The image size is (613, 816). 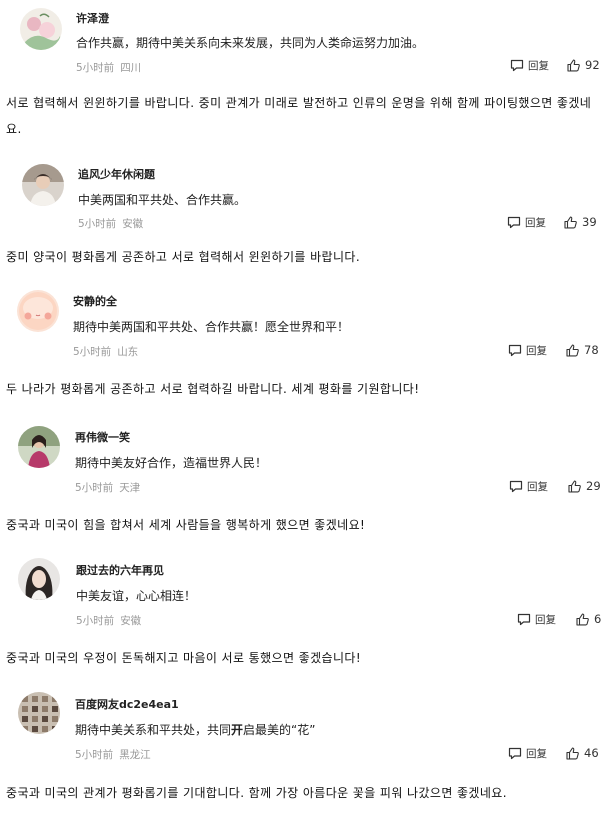 What do you see at coordinates (136, 596) in the screenshot?
I see `comment-text: 中美友谊，心心相连！` at bounding box center [136, 596].